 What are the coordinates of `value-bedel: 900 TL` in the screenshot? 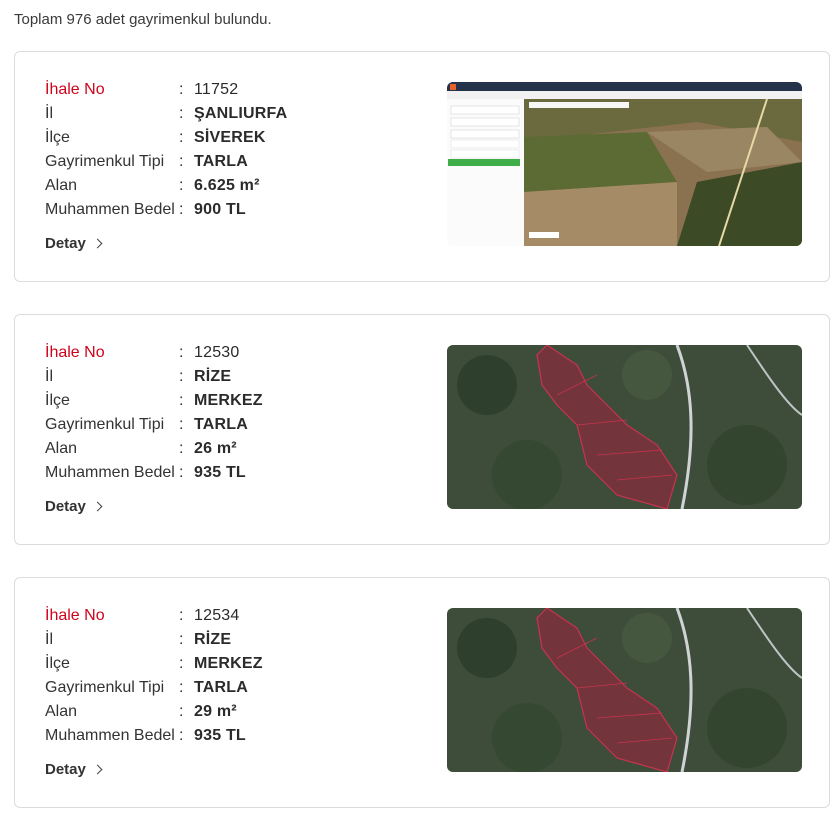 It's located at (220, 209).